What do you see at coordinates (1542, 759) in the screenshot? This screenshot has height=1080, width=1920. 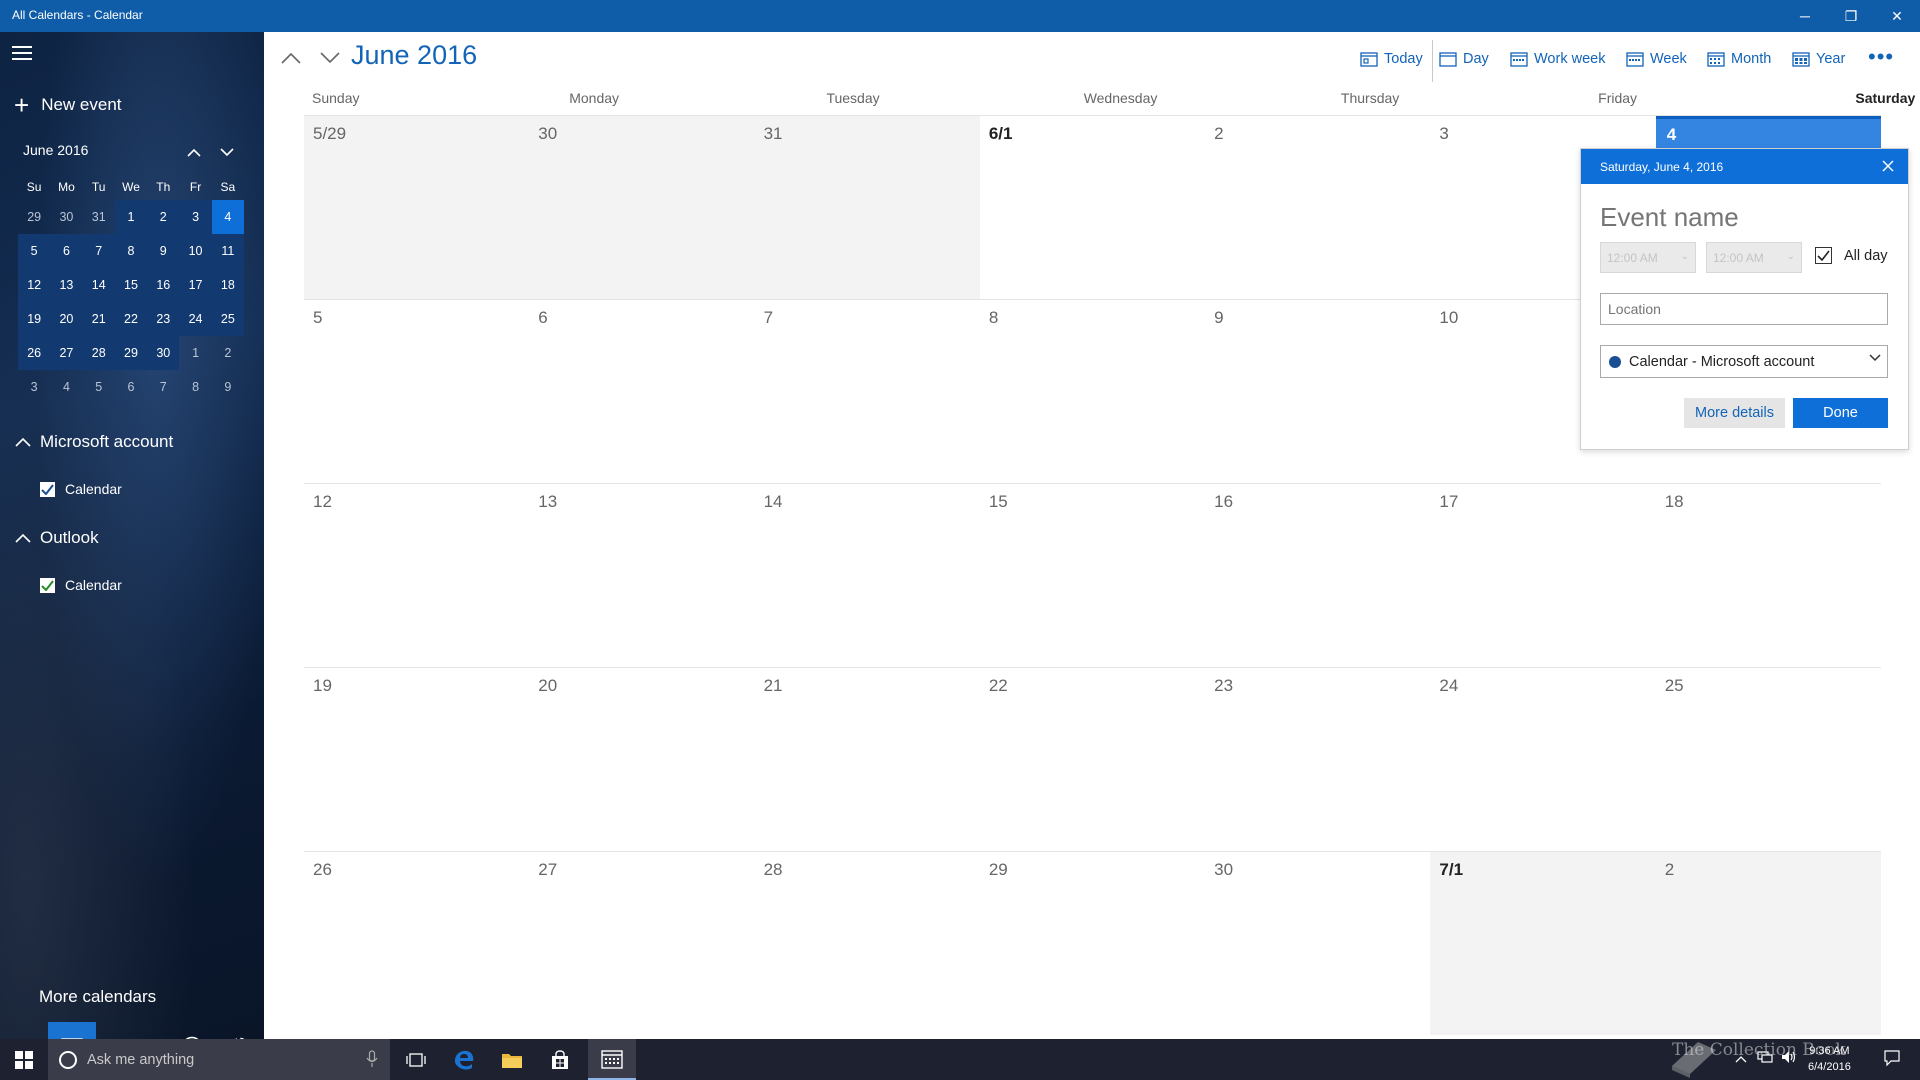 I see `month-day-cell: 24` at bounding box center [1542, 759].